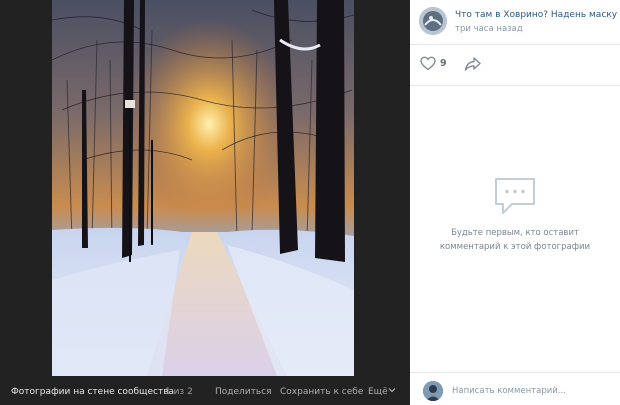  What do you see at coordinates (433, 391) in the screenshot?
I see `user-avatar` at bounding box center [433, 391].